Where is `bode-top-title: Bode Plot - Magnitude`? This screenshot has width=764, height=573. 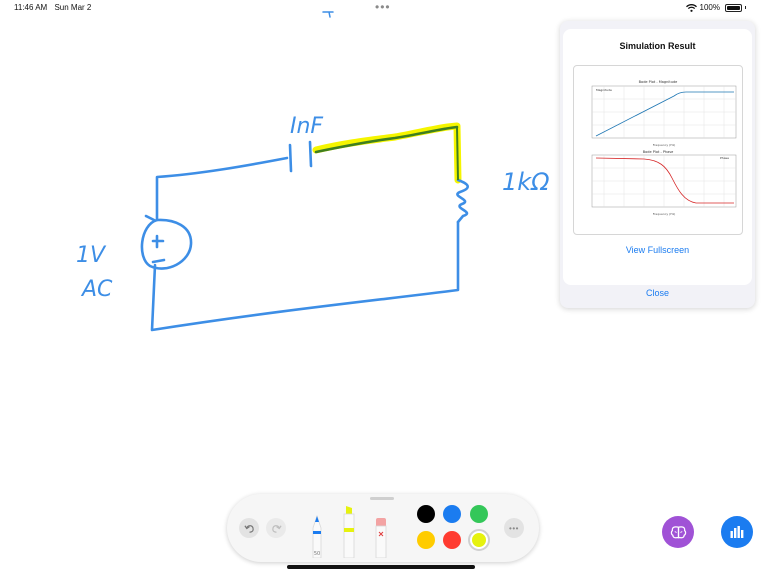 bode-top-title: Bode Plot - Magnitude is located at coordinates (658, 82).